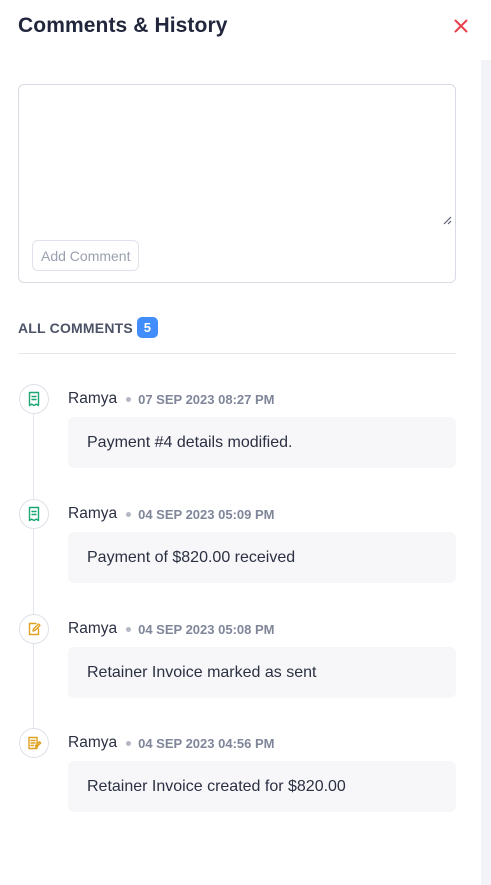 The width and height of the screenshot is (491, 885). I want to click on comment-textarea, so click(237, 156).